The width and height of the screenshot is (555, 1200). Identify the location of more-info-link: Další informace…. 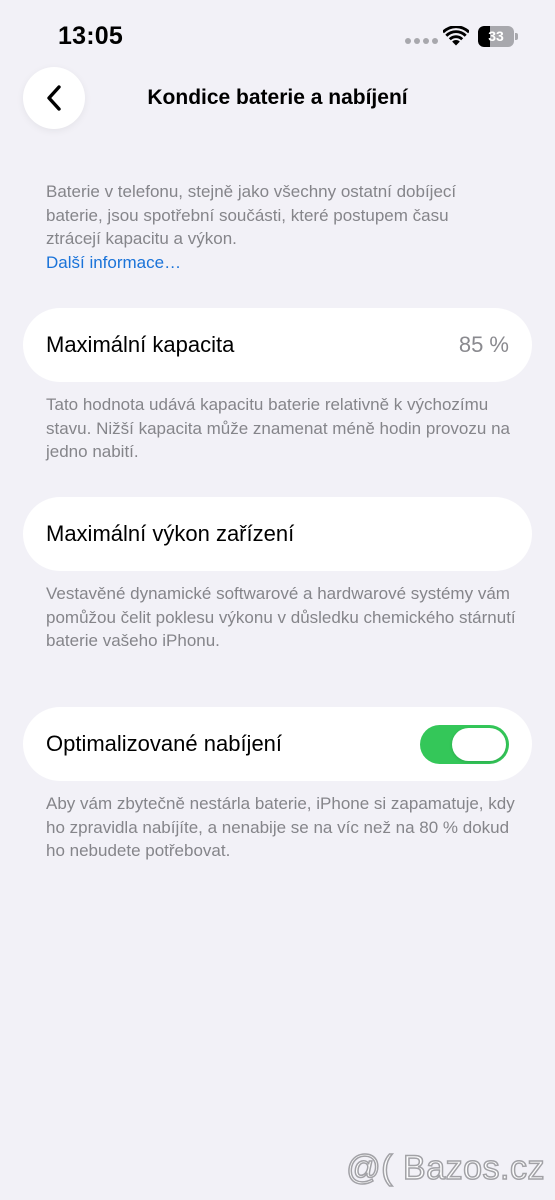
(276, 263).